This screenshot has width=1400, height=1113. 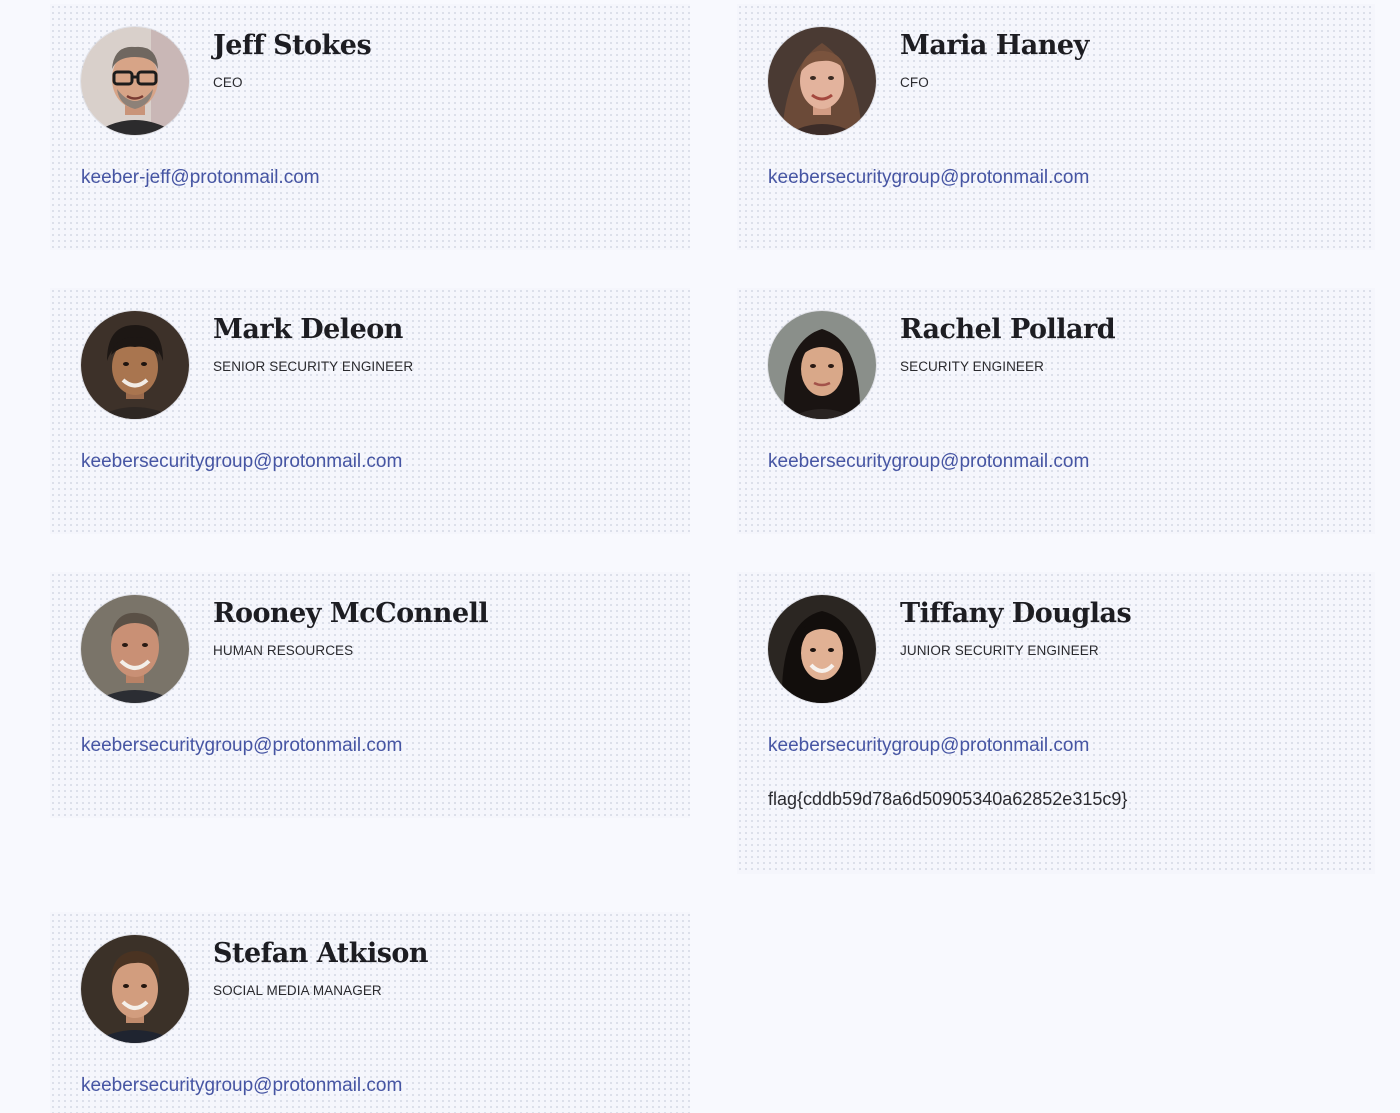 What do you see at coordinates (351, 613) in the screenshot?
I see `member-name: Rooney McConnell` at bounding box center [351, 613].